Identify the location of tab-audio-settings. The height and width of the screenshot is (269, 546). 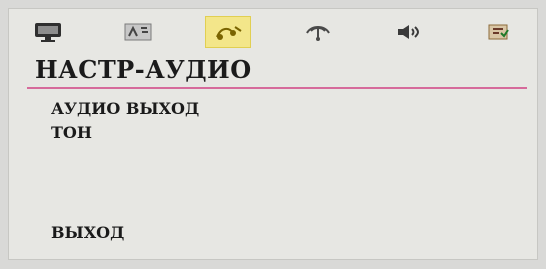
(228, 32).